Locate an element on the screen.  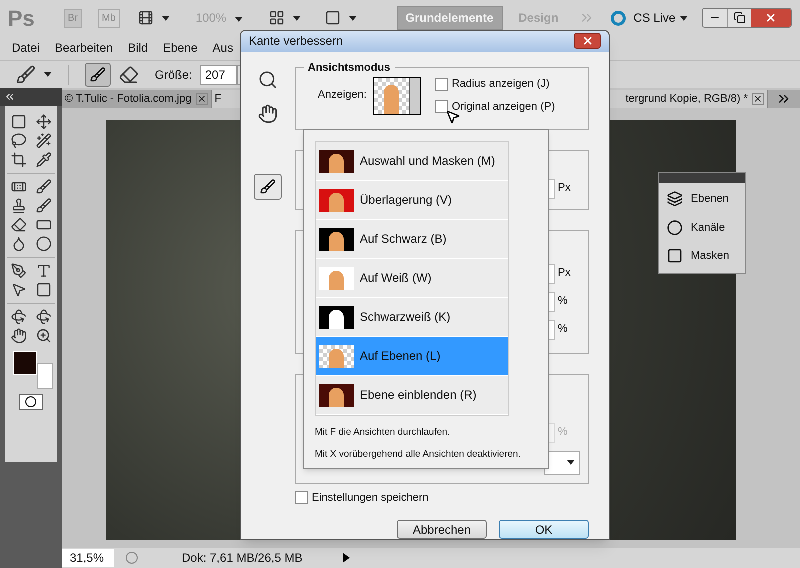
menu-item: Aus is located at coordinates (223, 48).